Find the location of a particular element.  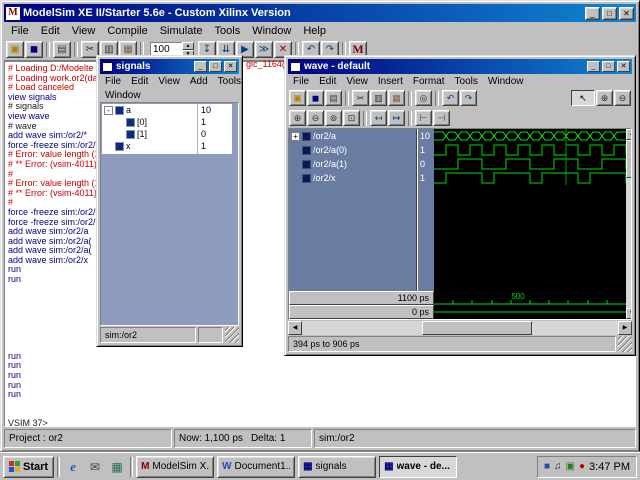

menu-item: Insert is located at coordinates (390, 81).